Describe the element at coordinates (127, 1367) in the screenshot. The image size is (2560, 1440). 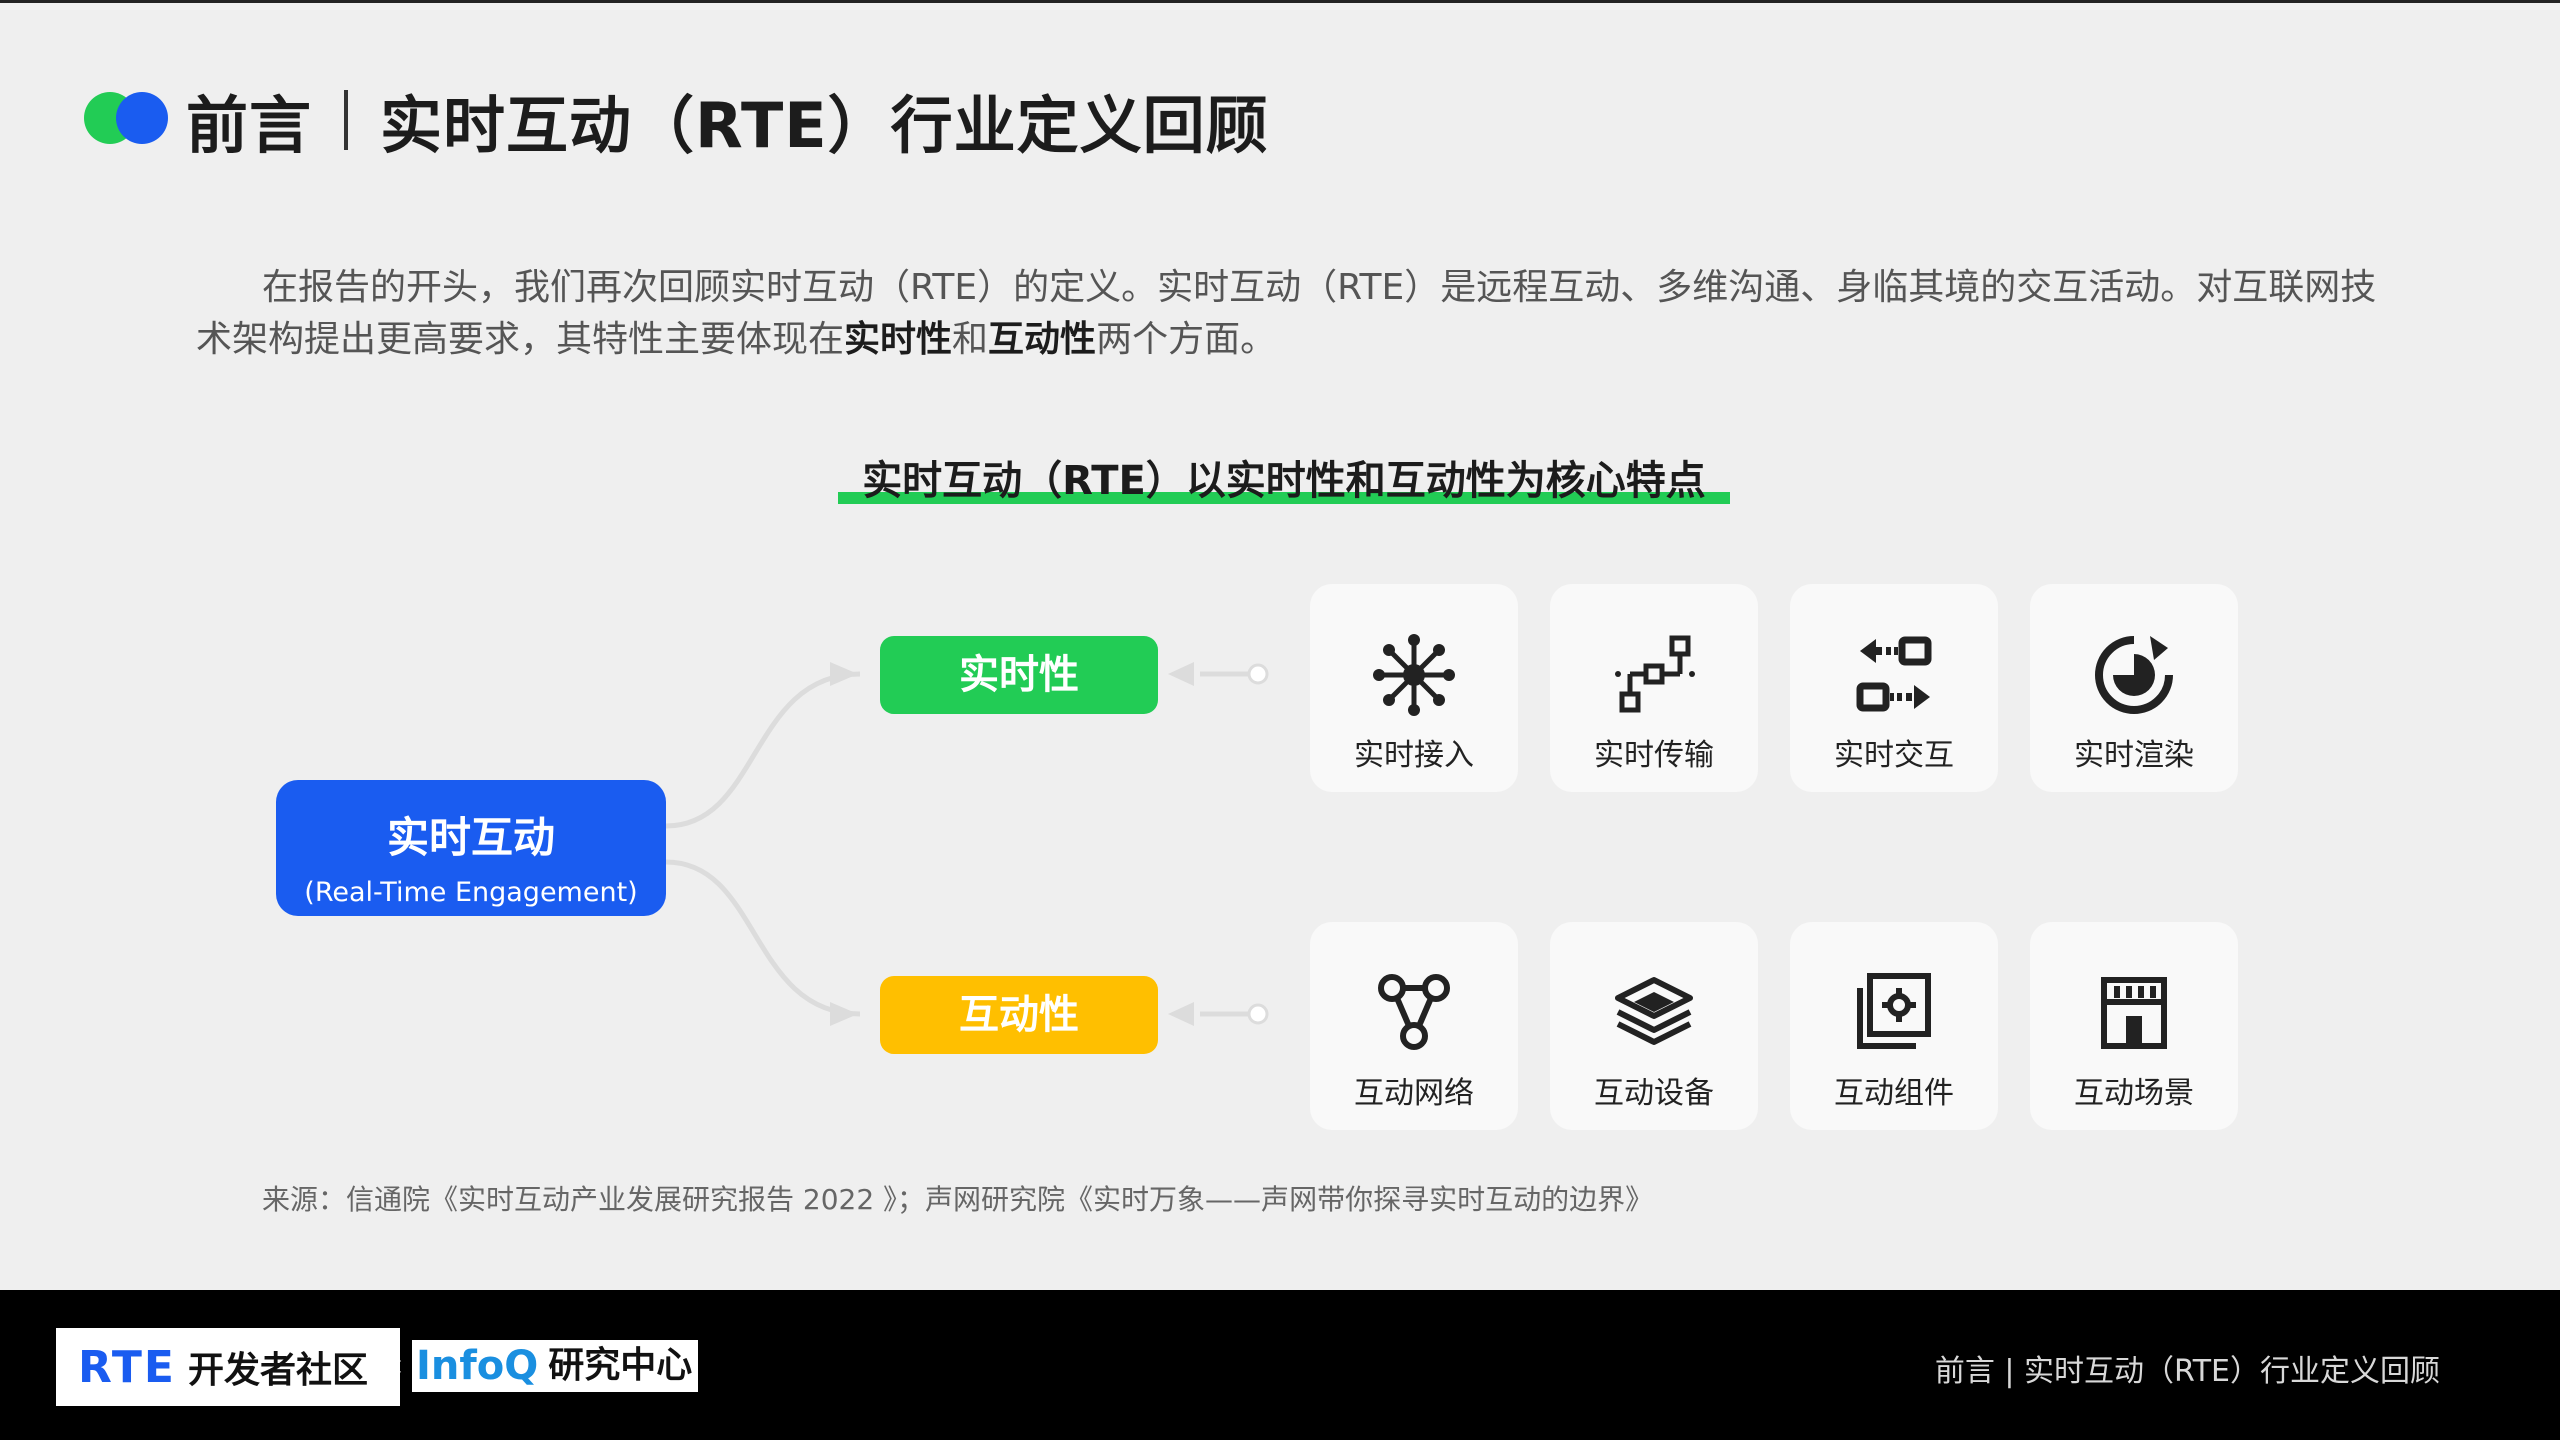
I see `rte-logo-text: RTE` at that location.